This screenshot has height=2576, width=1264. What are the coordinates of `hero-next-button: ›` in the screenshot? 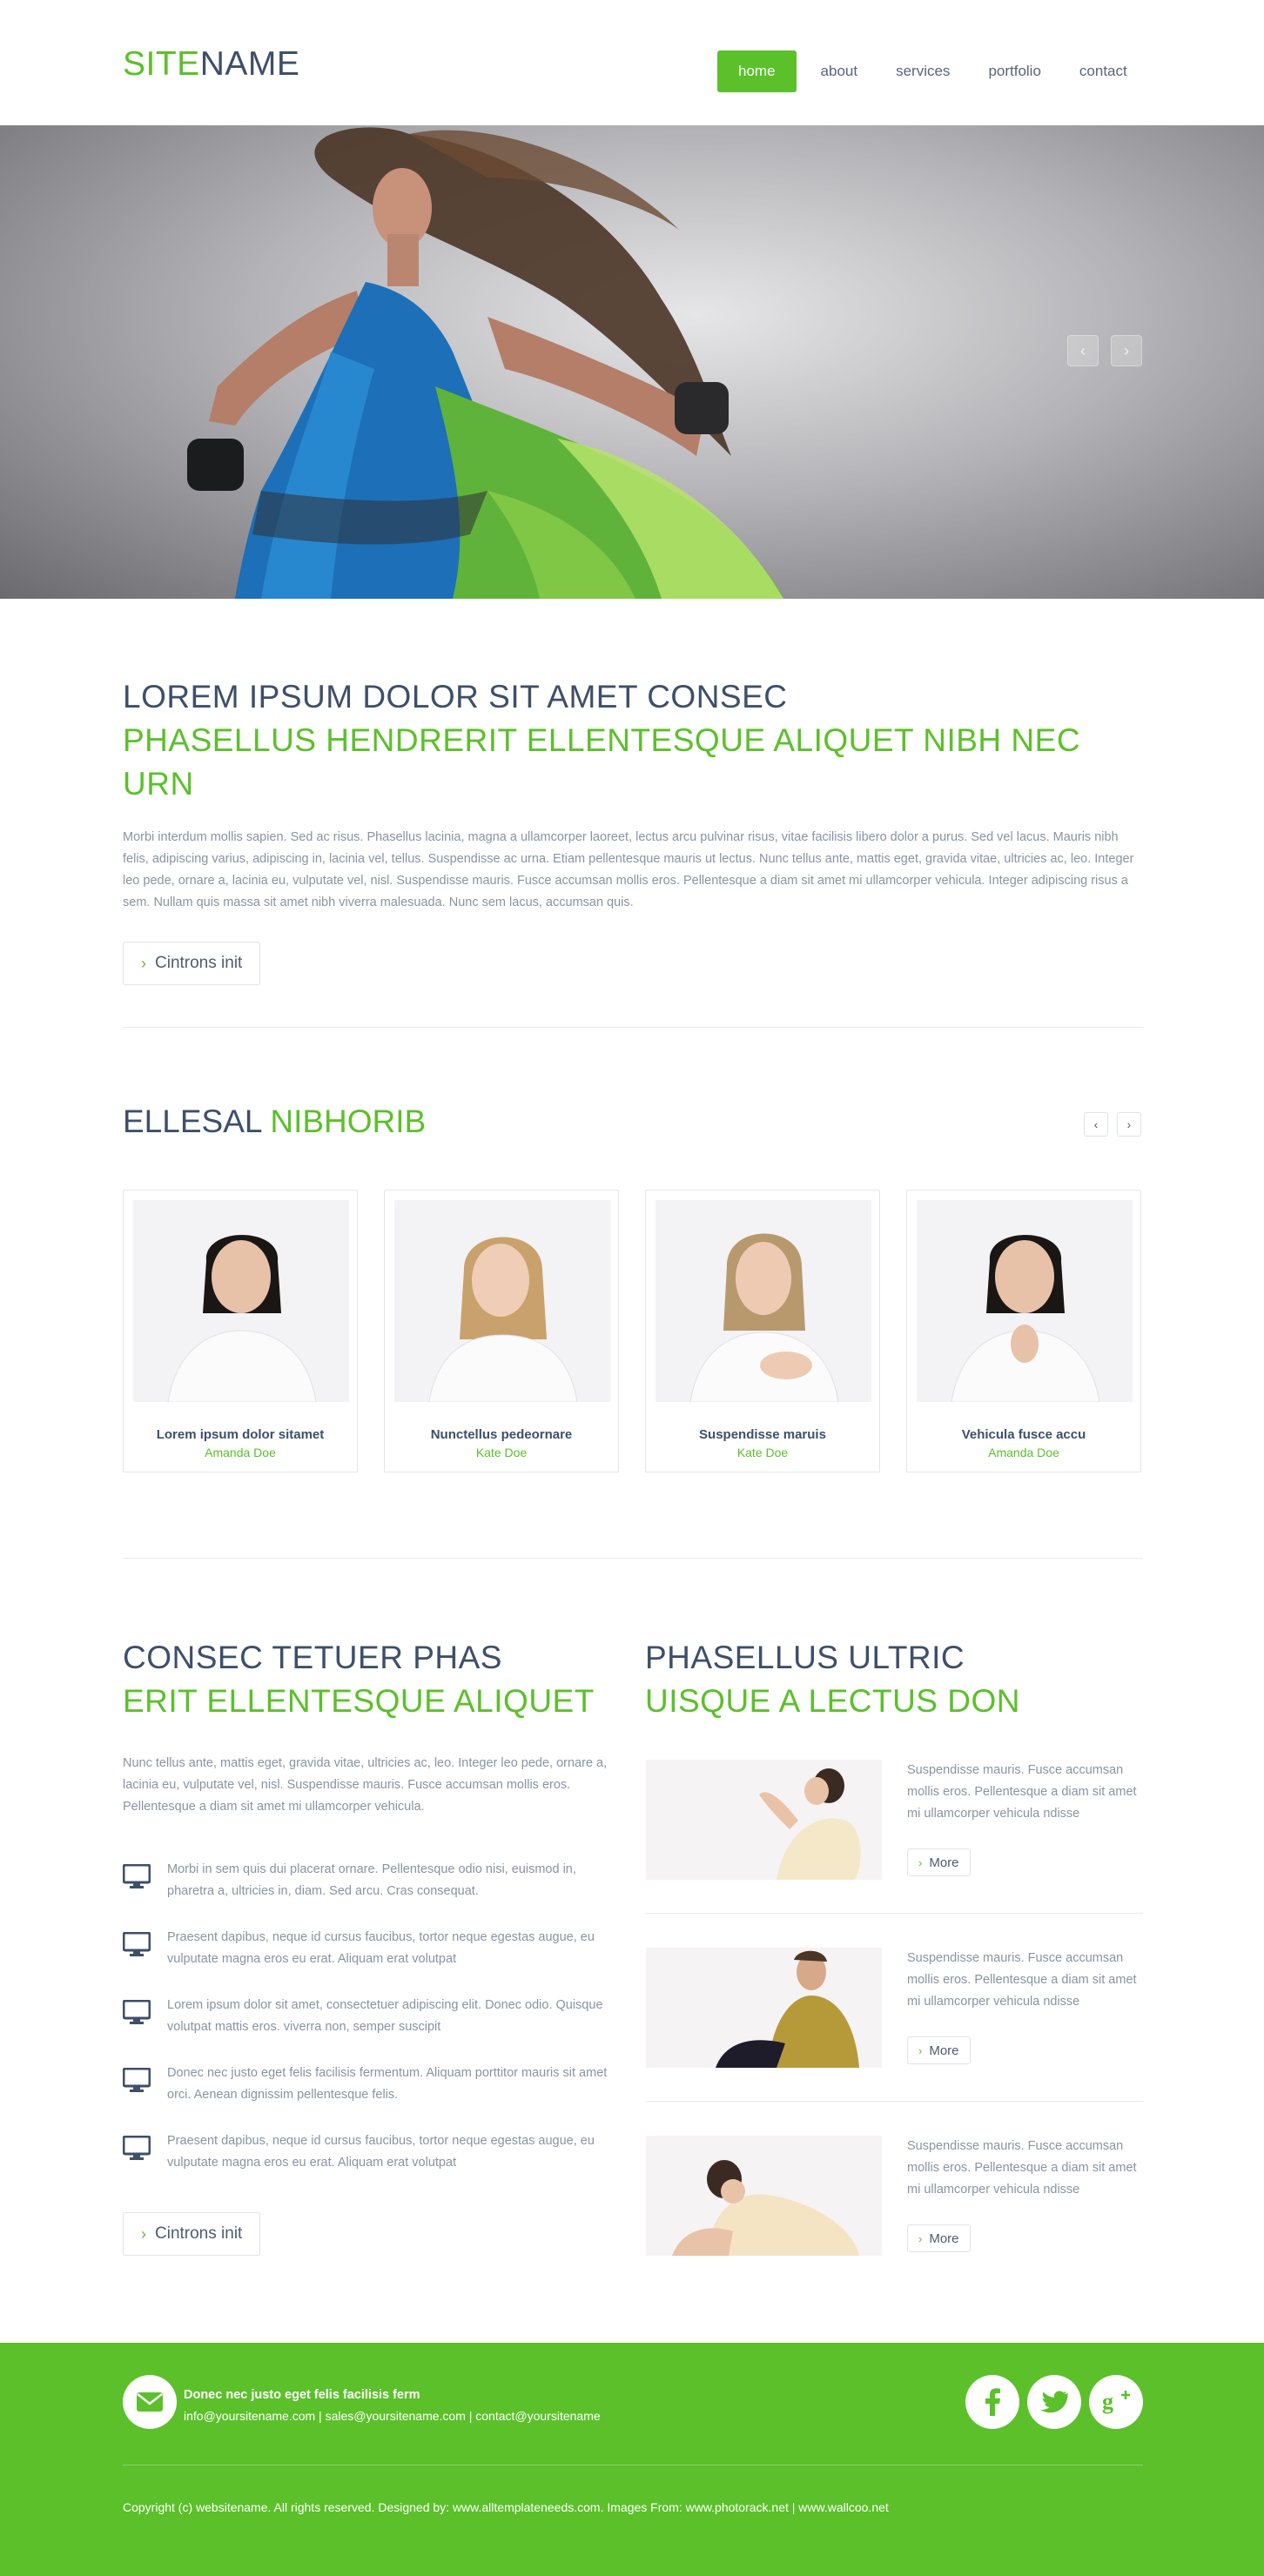 It's located at (1126, 350).